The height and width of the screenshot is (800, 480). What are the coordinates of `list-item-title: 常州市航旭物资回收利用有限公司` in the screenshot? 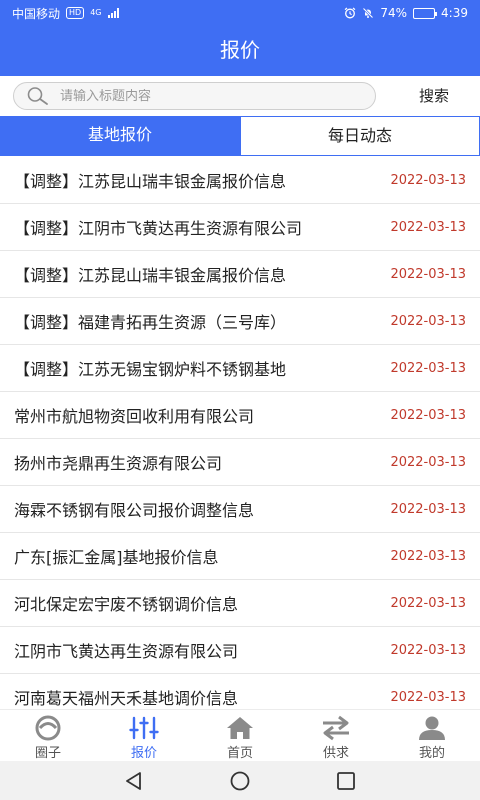 It's located at (134, 416).